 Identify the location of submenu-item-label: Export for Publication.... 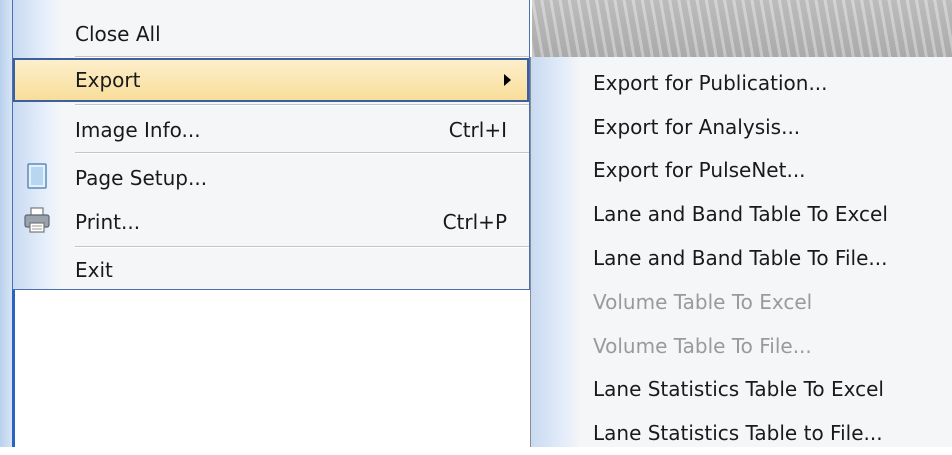
(710, 83).